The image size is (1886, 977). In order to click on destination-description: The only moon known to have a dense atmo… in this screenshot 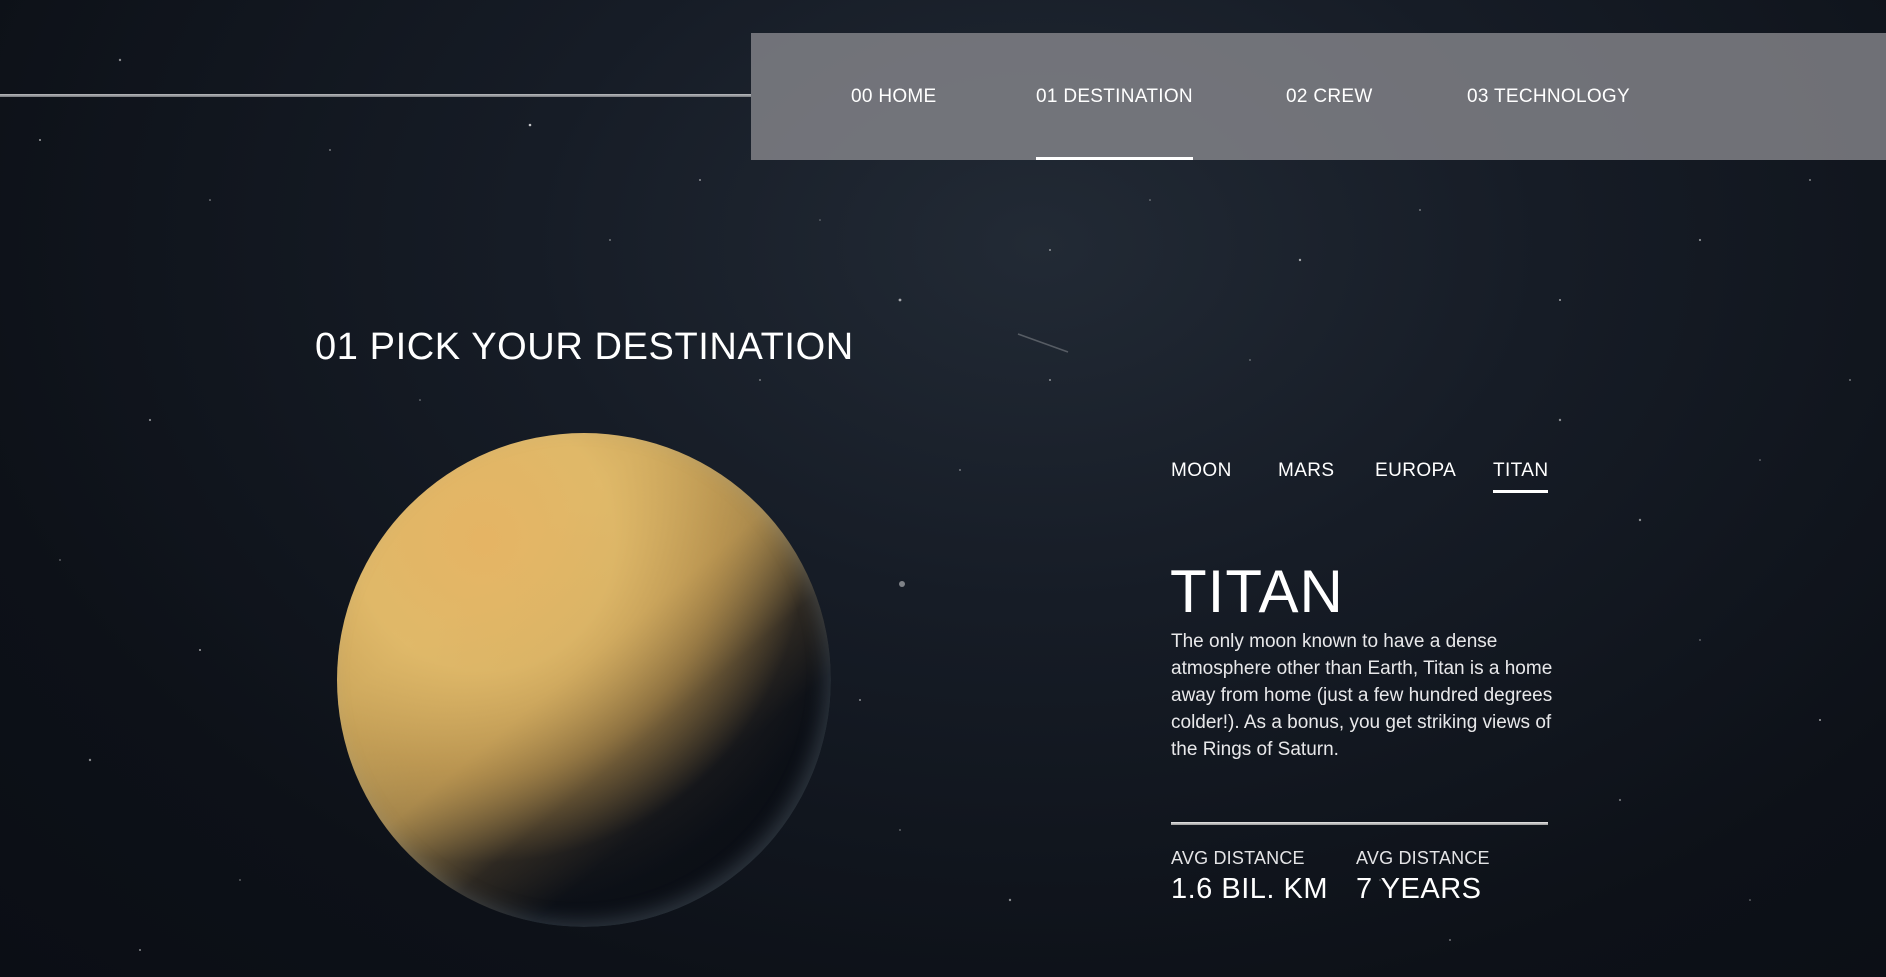, I will do `click(1362, 695)`.